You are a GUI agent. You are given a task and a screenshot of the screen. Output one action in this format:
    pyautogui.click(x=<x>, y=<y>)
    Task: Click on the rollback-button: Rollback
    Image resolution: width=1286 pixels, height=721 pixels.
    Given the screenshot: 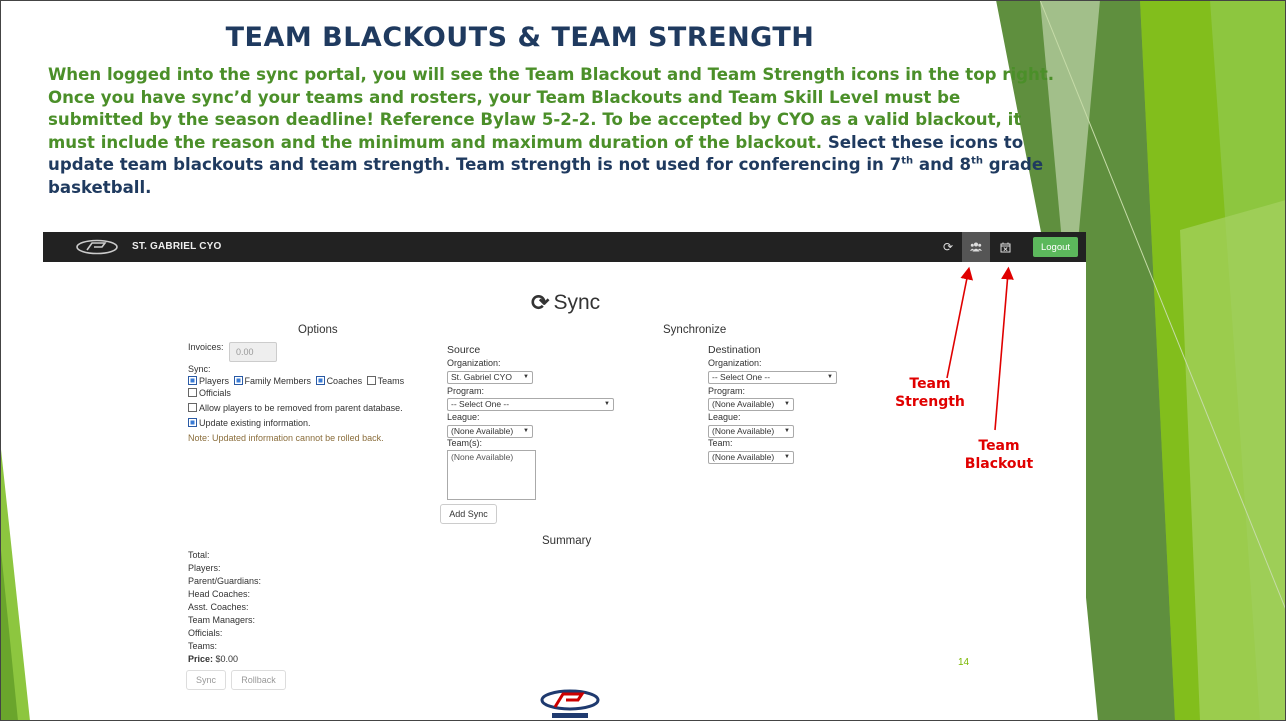 What is the action you would take?
    pyautogui.click(x=258, y=680)
    